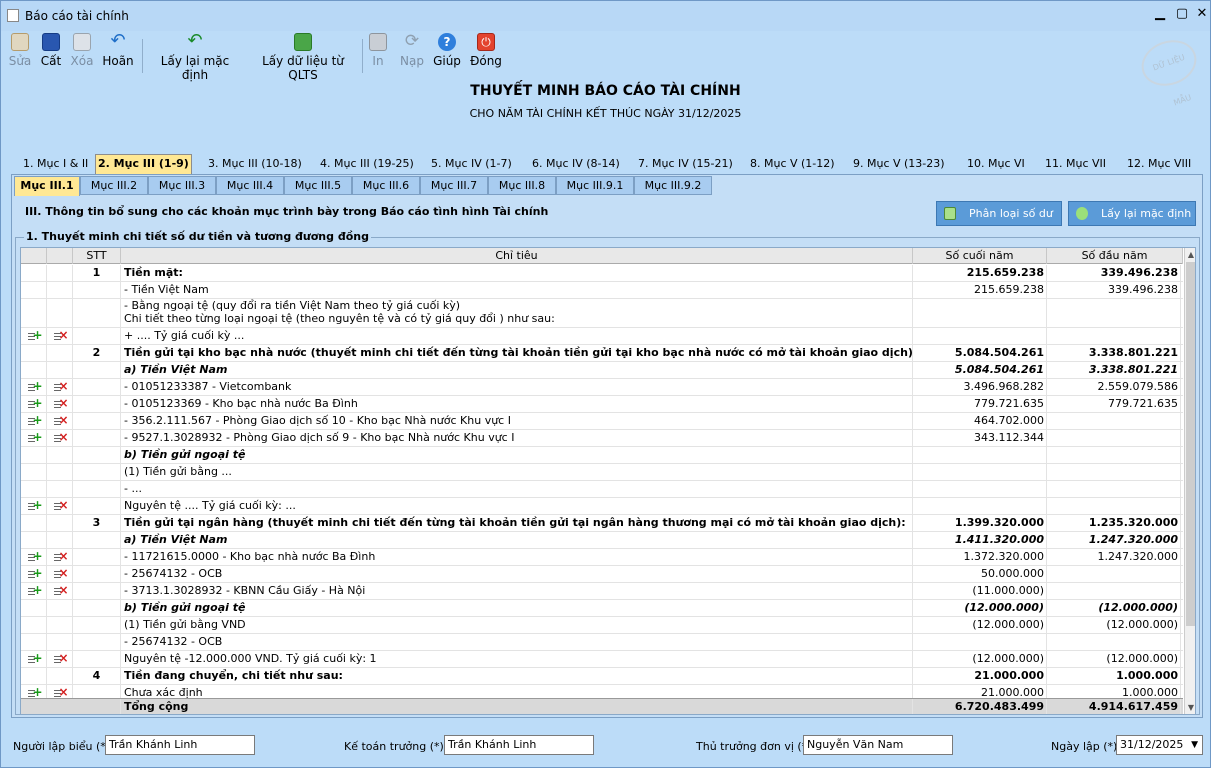 Image resolution: width=1211 pixels, height=768 pixels. What do you see at coordinates (595, 185) in the screenshot?
I see `subtab-3-9-1: Mục III.9.1` at bounding box center [595, 185].